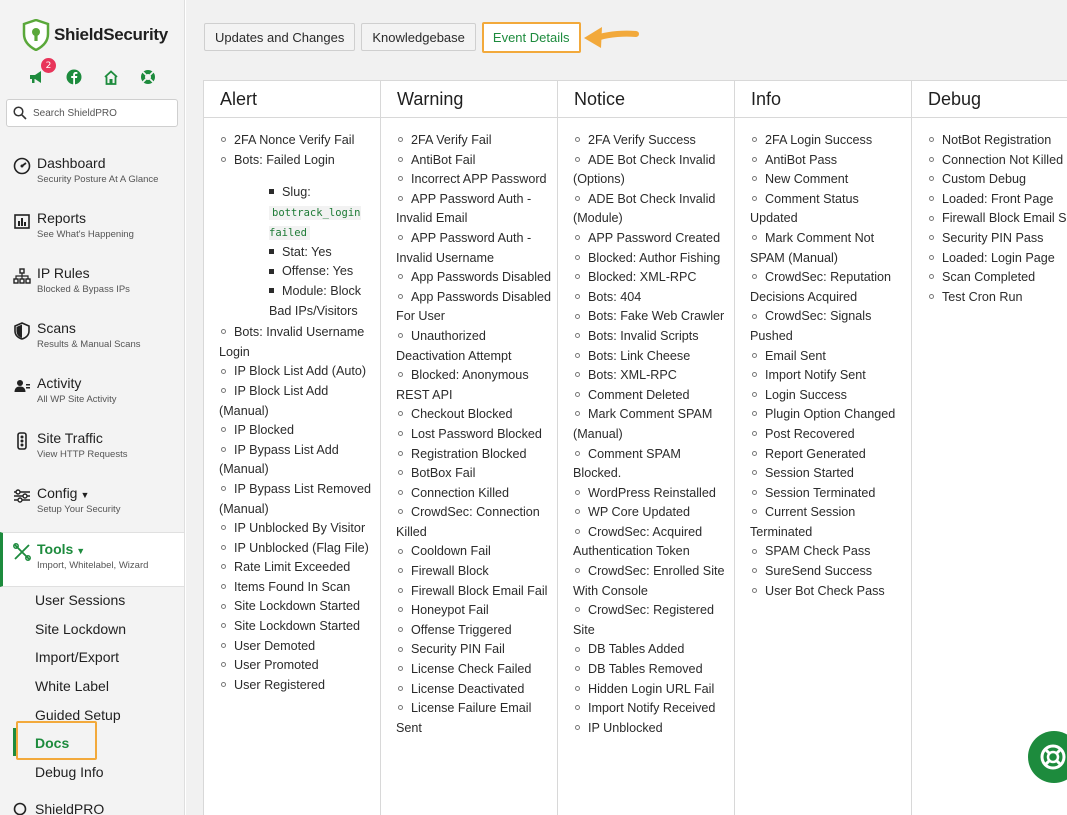 The image size is (1067, 815). What do you see at coordinates (63, 273) in the screenshot?
I see `nav-title: IP Rules` at bounding box center [63, 273].